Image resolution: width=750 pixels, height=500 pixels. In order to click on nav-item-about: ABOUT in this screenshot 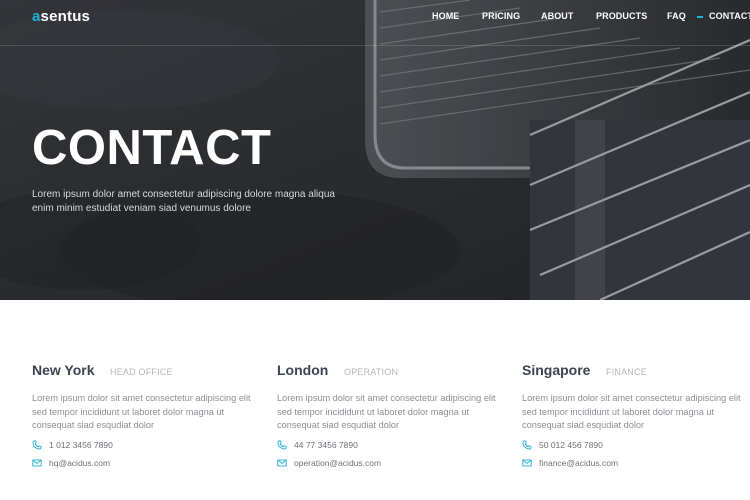, I will do `click(557, 16)`.